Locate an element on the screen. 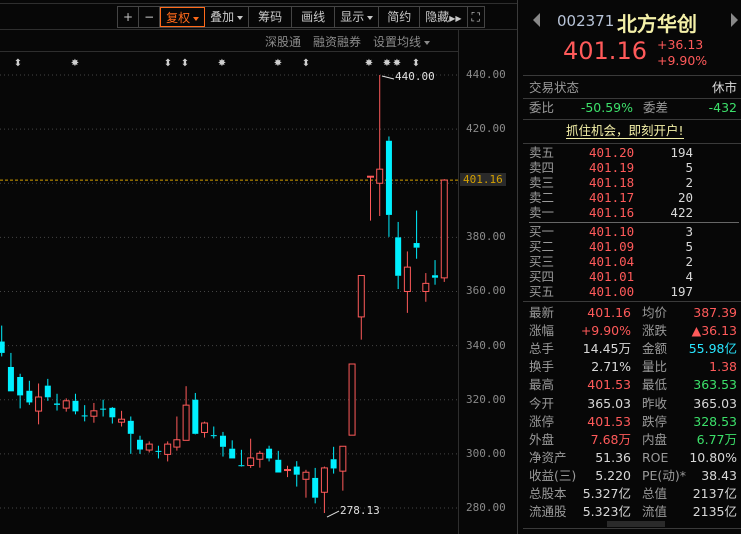 The image size is (741, 534). level-price: 401.10 is located at coordinates (612, 231).